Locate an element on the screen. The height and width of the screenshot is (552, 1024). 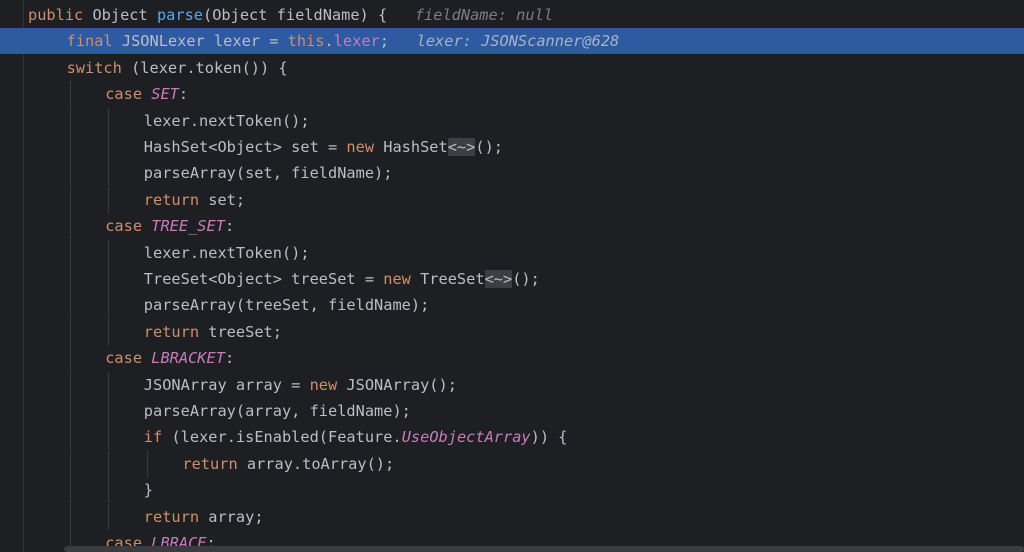
code-line: case TREE_SET: is located at coordinates (512, 226).